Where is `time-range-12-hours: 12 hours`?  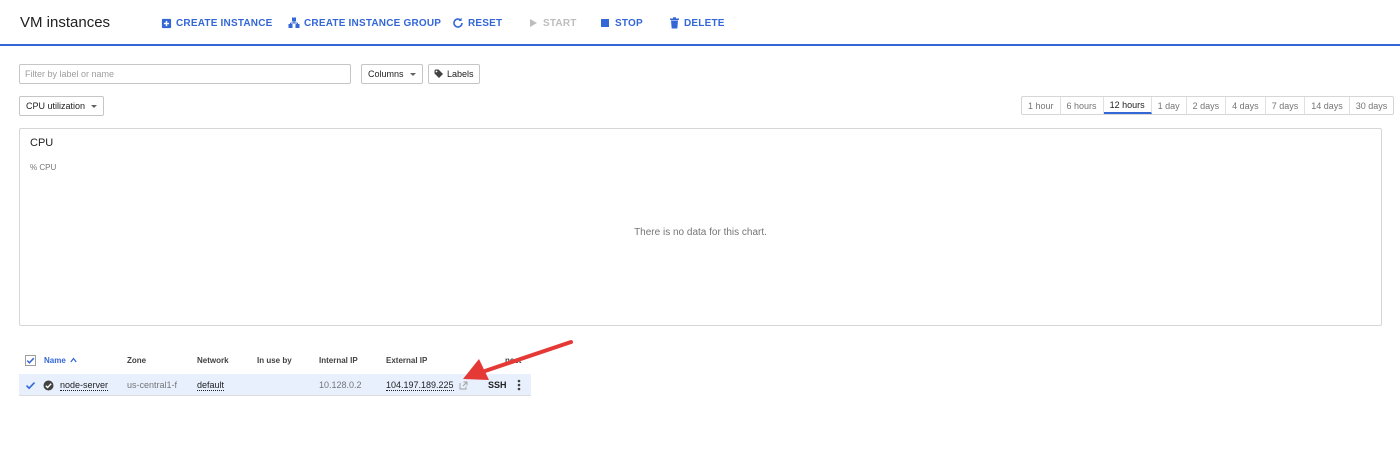 time-range-12-hours: 12 hours is located at coordinates (1127, 105).